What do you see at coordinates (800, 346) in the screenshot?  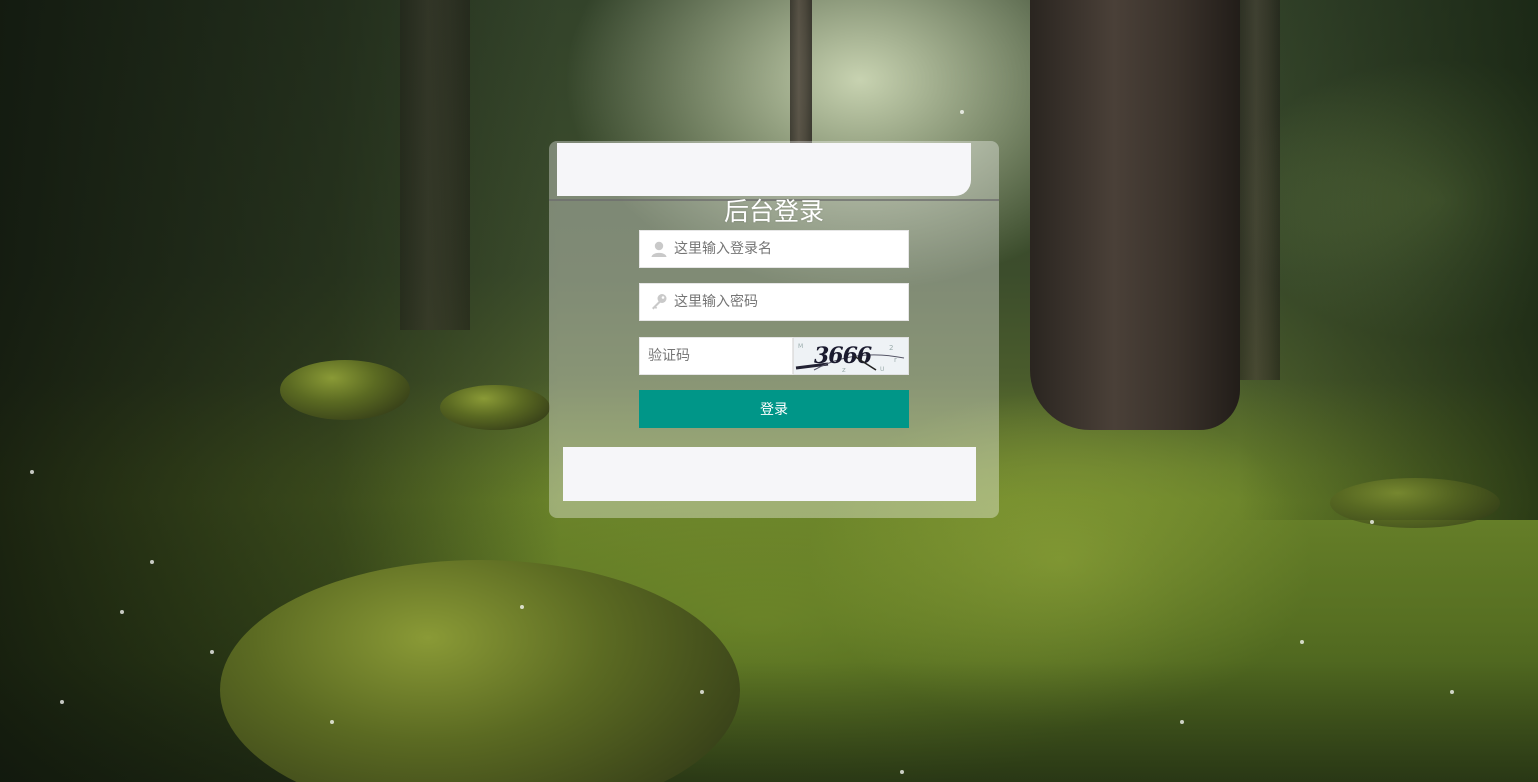 I see `svg-text: M` at bounding box center [800, 346].